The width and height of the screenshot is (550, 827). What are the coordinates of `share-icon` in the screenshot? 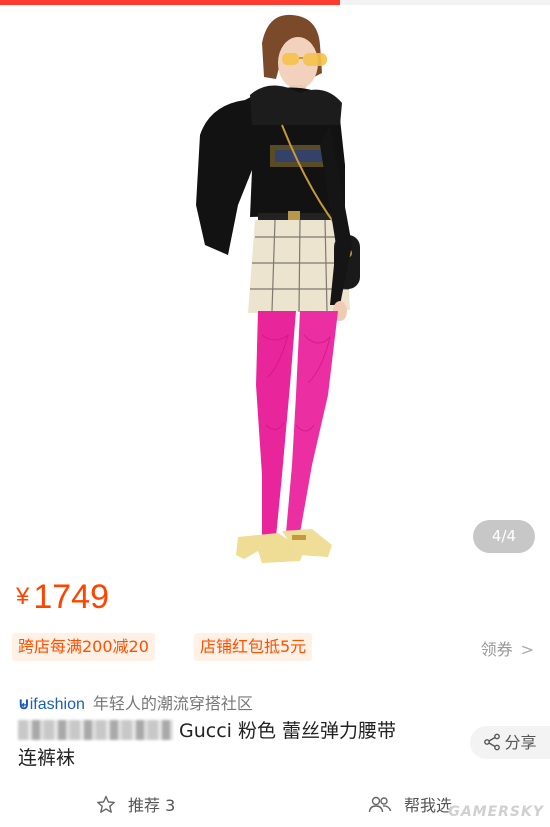 It's located at (492, 742).